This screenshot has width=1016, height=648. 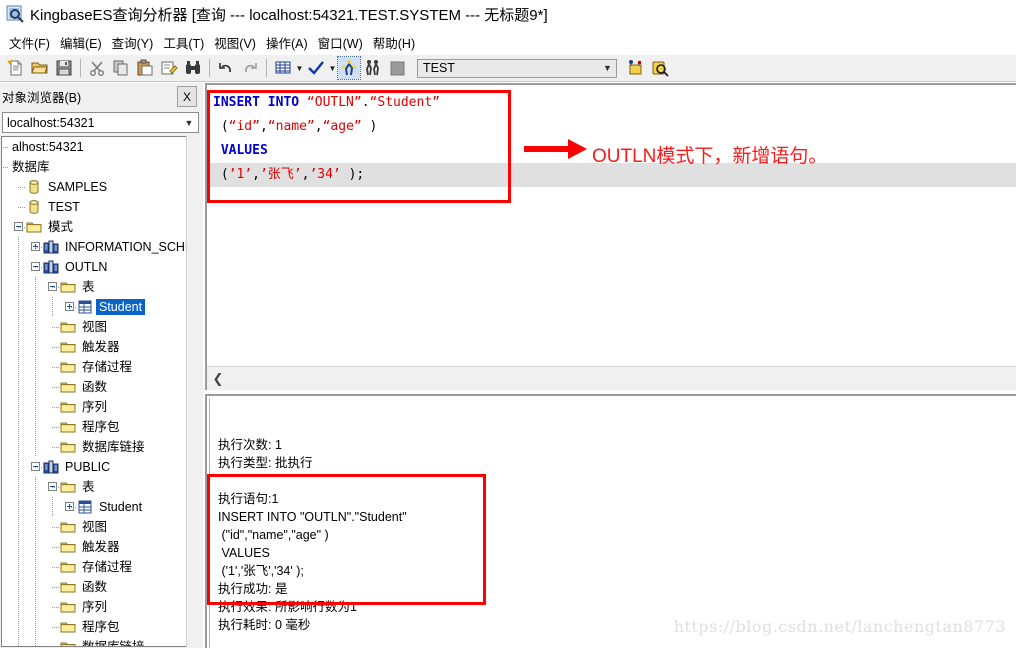 I want to click on close-icon: X, so click(x=187, y=96).